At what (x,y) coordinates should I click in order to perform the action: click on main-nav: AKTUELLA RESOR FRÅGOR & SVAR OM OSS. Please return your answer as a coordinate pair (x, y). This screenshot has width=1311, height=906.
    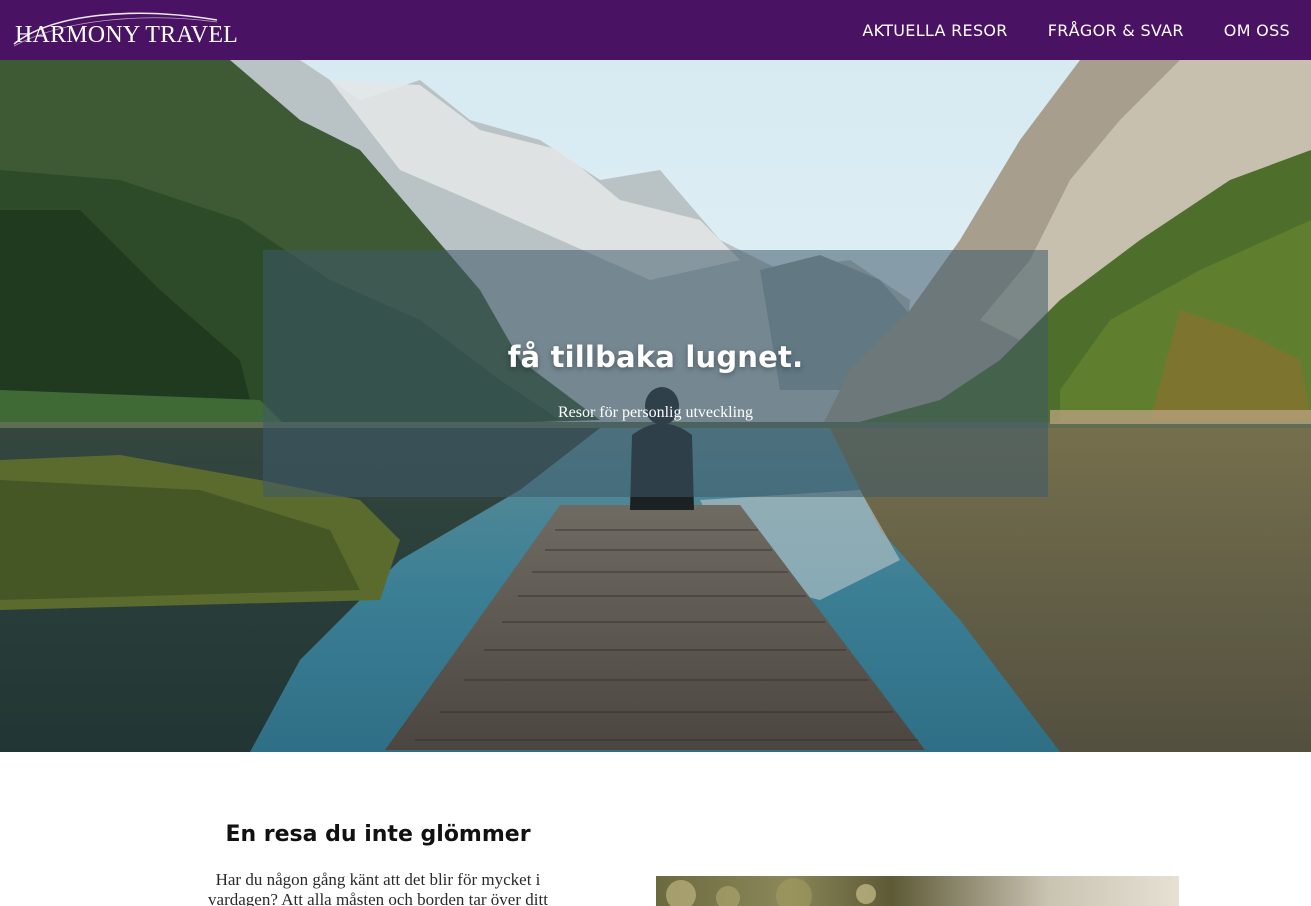
    Looking at the image, I should click on (1056, 30).